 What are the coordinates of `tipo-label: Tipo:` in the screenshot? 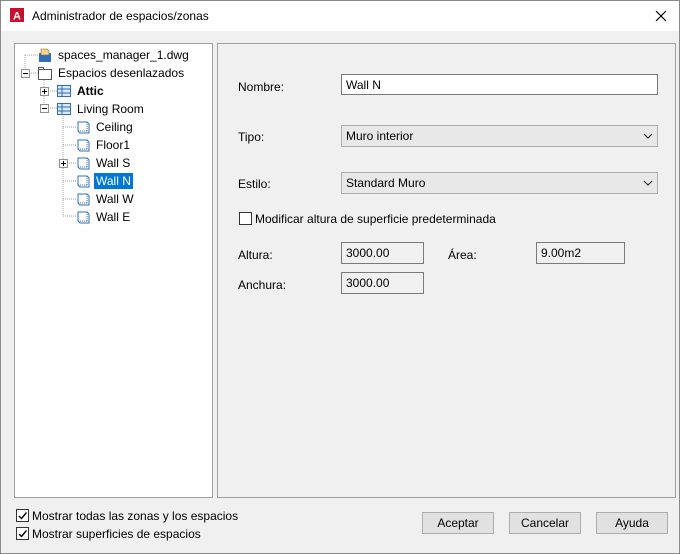 It's located at (251, 137).